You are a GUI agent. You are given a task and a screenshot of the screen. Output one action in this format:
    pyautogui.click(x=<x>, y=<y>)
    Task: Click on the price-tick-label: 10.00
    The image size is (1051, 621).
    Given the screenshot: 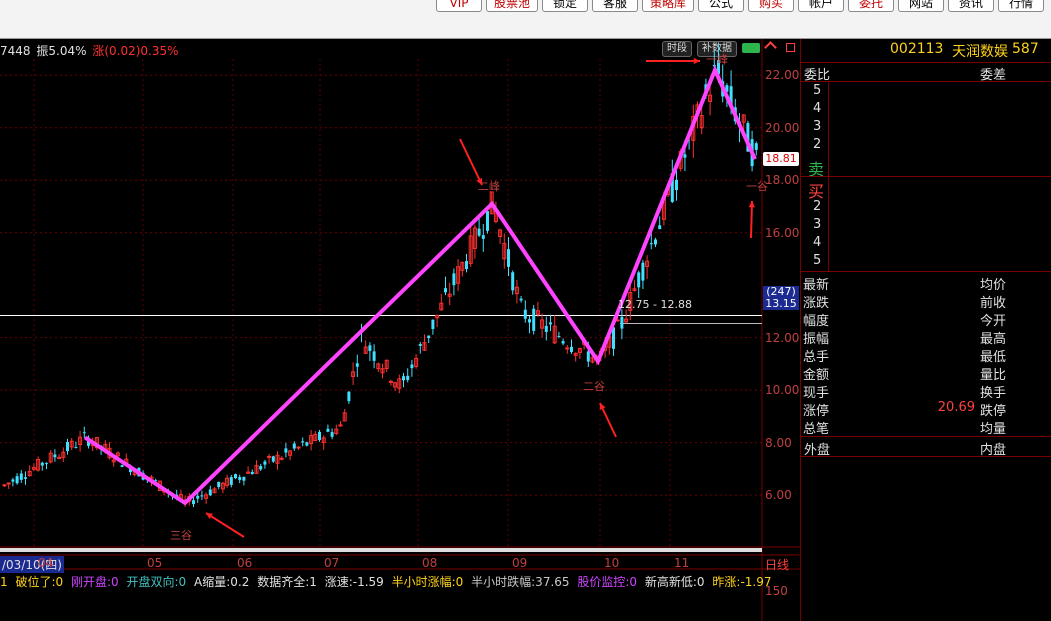 What is the action you would take?
    pyautogui.click(x=782, y=390)
    